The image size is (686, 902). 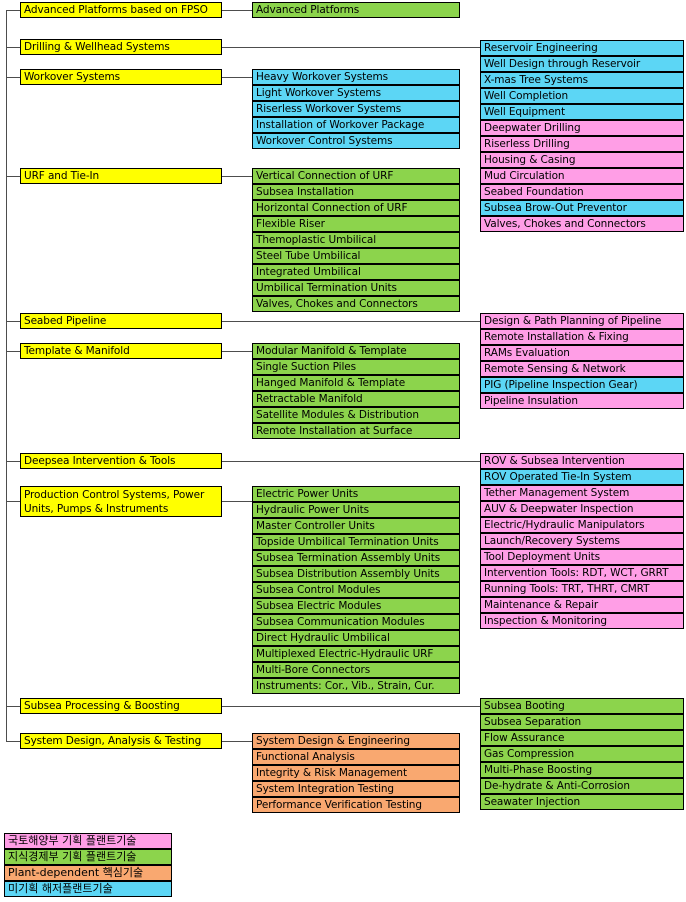 I want to click on leaf-item: Design & Path Planning of Pipeline, so click(x=582, y=321).